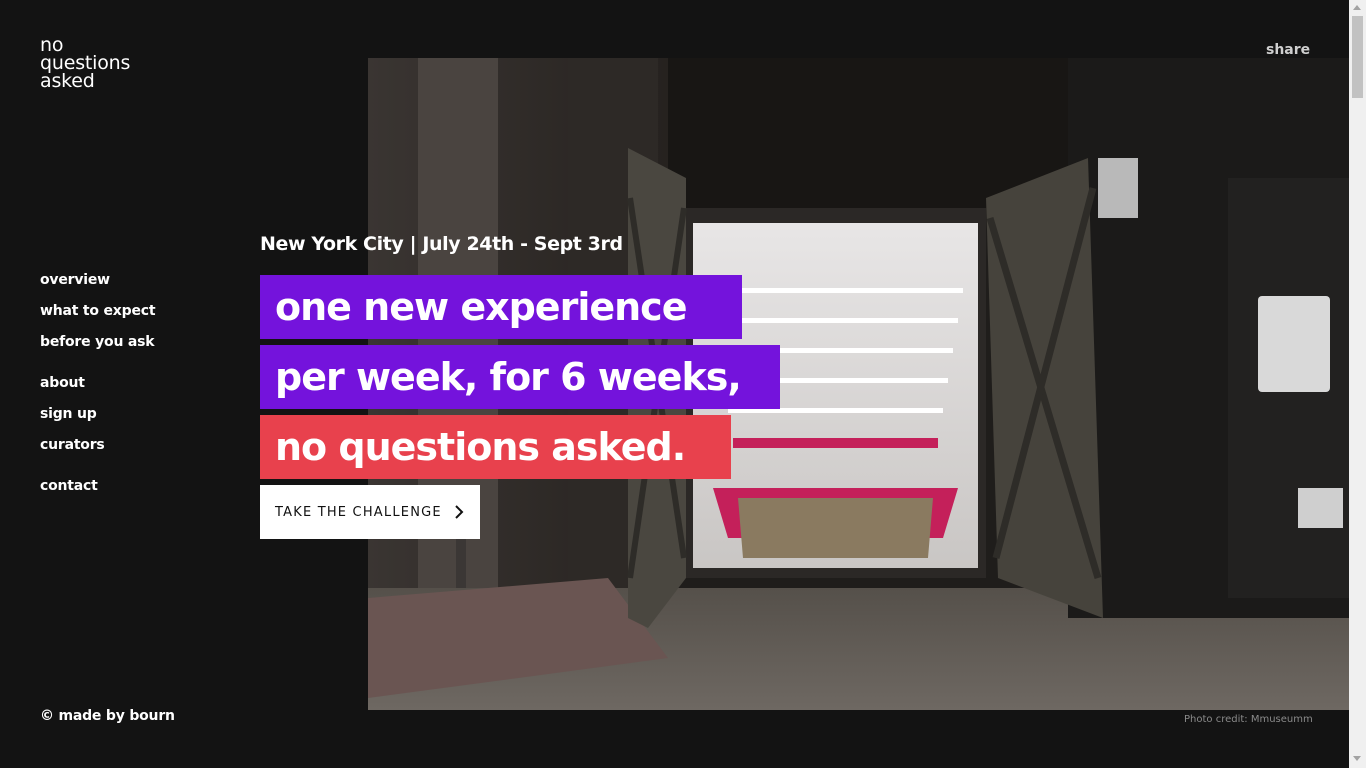  What do you see at coordinates (1357, 384) in the screenshot?
I see `vertical-scrollbar` at bounding box center [1357, 384].